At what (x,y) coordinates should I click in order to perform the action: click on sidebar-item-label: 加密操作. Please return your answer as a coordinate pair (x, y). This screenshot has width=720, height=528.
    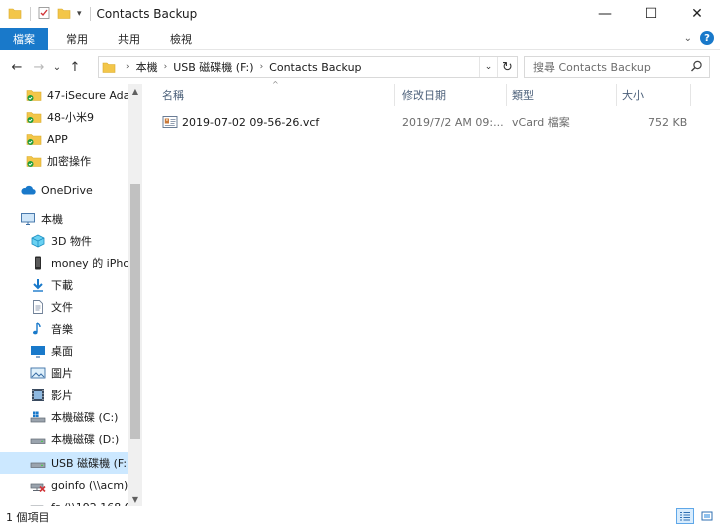
    Looking at the image, I should click on (69, 161).